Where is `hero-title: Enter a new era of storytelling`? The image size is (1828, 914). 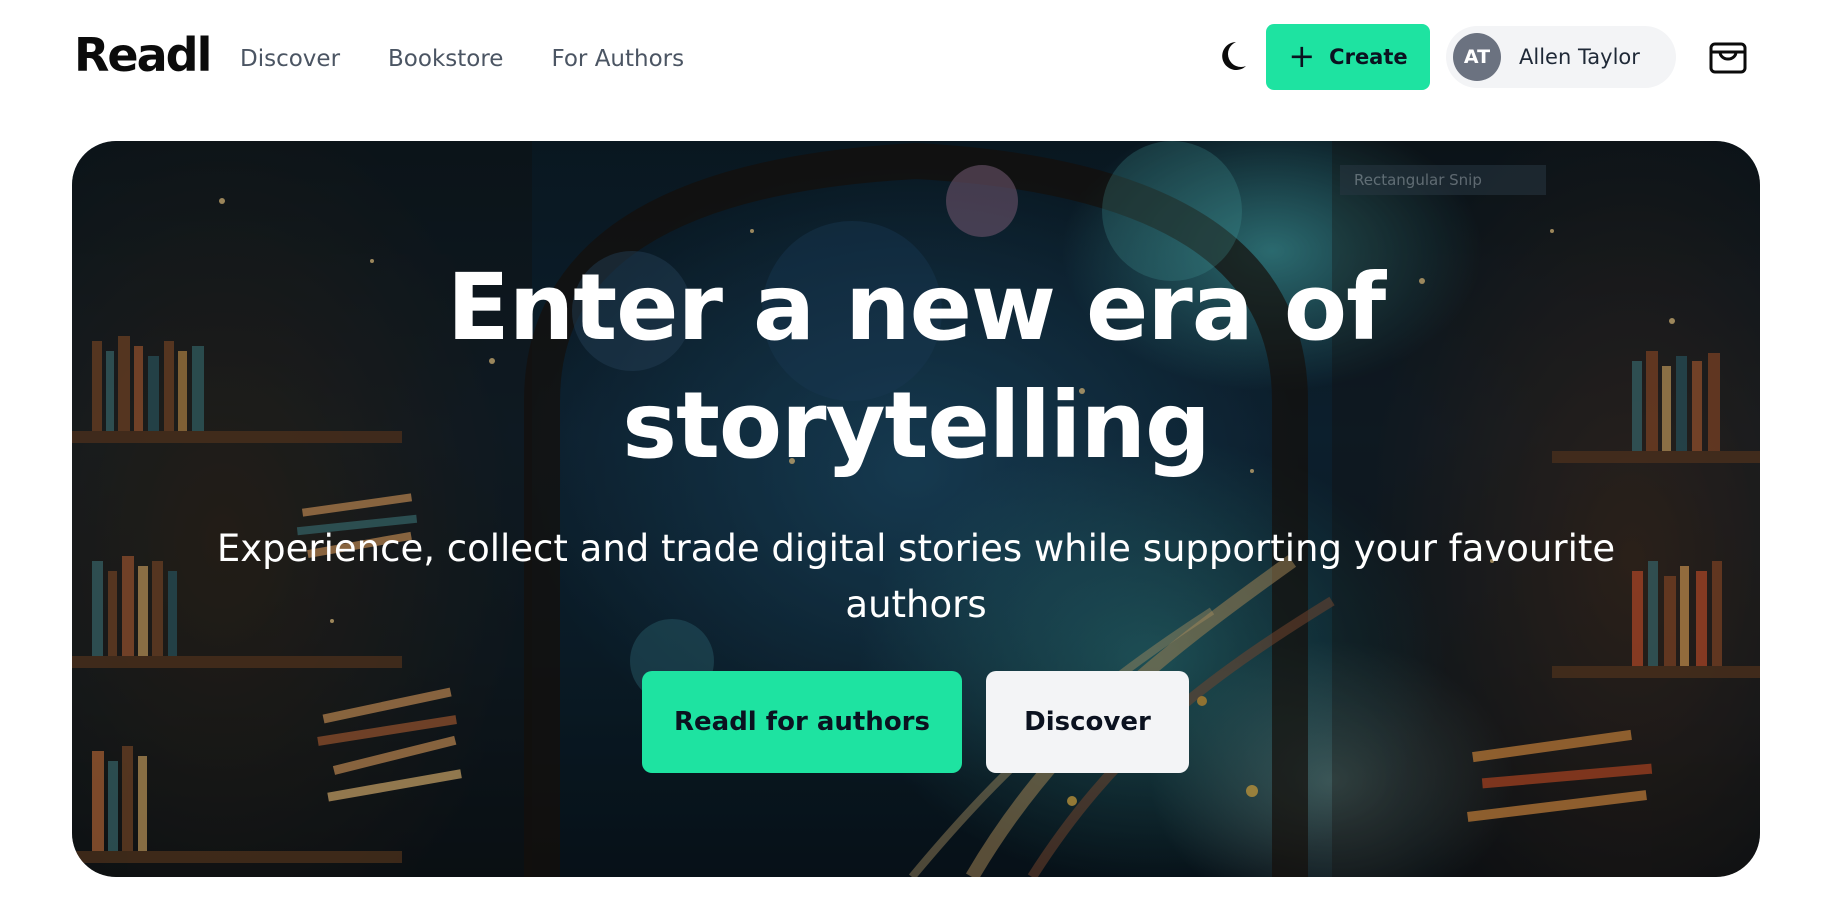
hero-title: Enter a new era of storytelling is located at coordinates (916, 366).